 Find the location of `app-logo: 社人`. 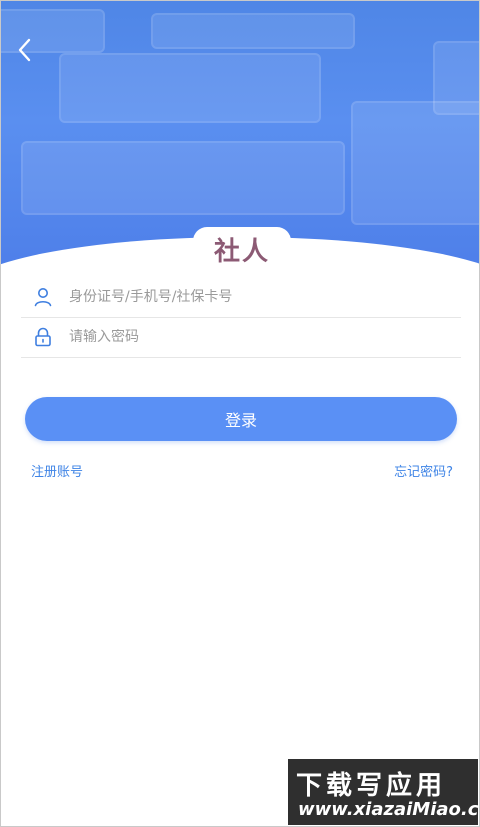

app-logo: 社人 is located at coordinates (242, 249).